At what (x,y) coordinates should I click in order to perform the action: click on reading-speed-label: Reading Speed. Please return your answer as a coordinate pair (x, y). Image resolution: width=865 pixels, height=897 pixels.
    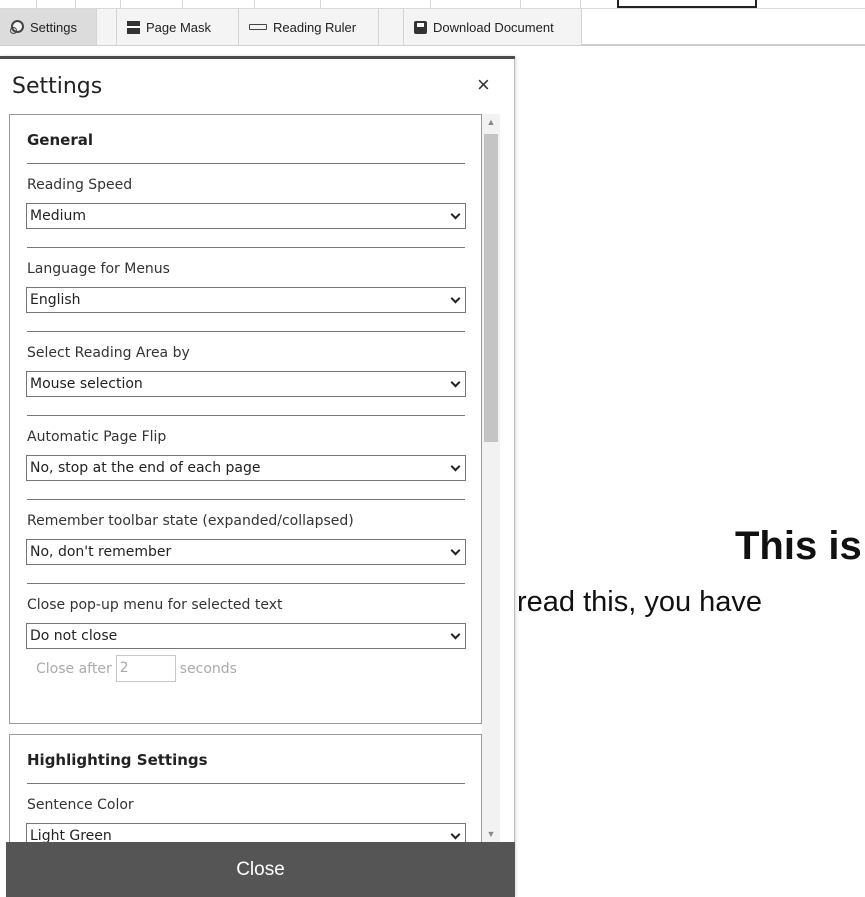
    Looking at the image, I should click on (80, 185).